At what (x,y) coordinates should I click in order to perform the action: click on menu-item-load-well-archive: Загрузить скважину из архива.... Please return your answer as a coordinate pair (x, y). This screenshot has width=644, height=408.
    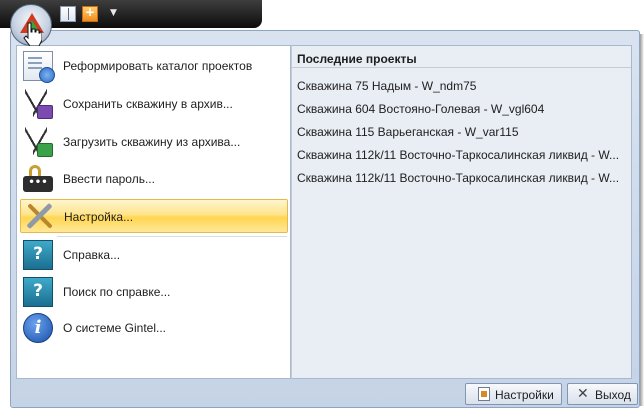
    Looking at the image, I should click on (154, 142).